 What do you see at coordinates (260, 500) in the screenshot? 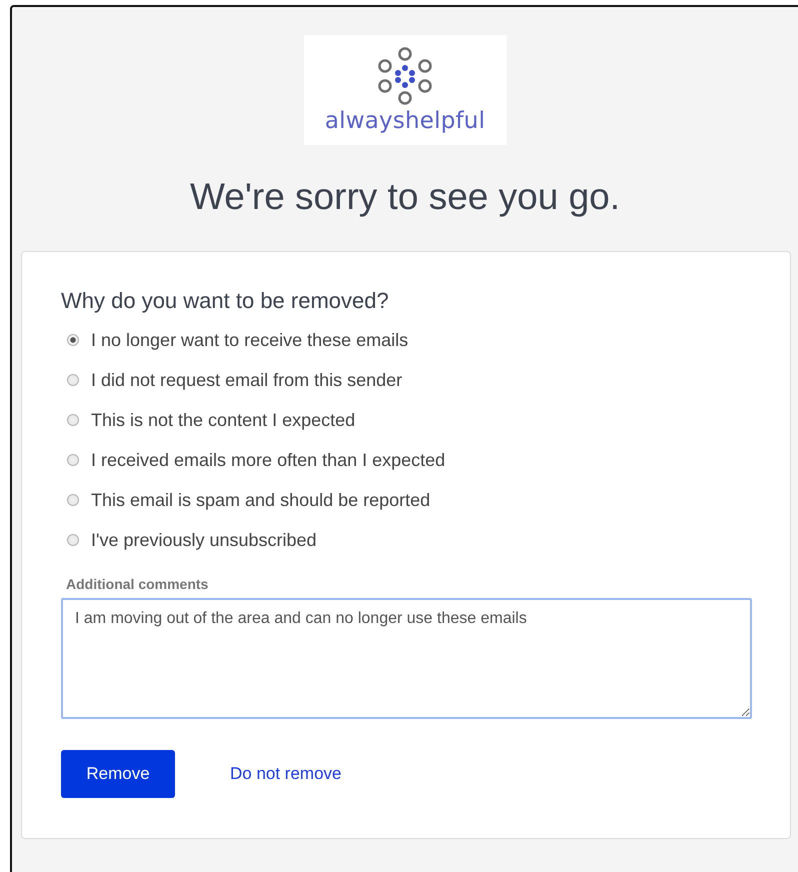
I see `reason-label: This email is spam and should be reported` at bounding box center [260, 500].